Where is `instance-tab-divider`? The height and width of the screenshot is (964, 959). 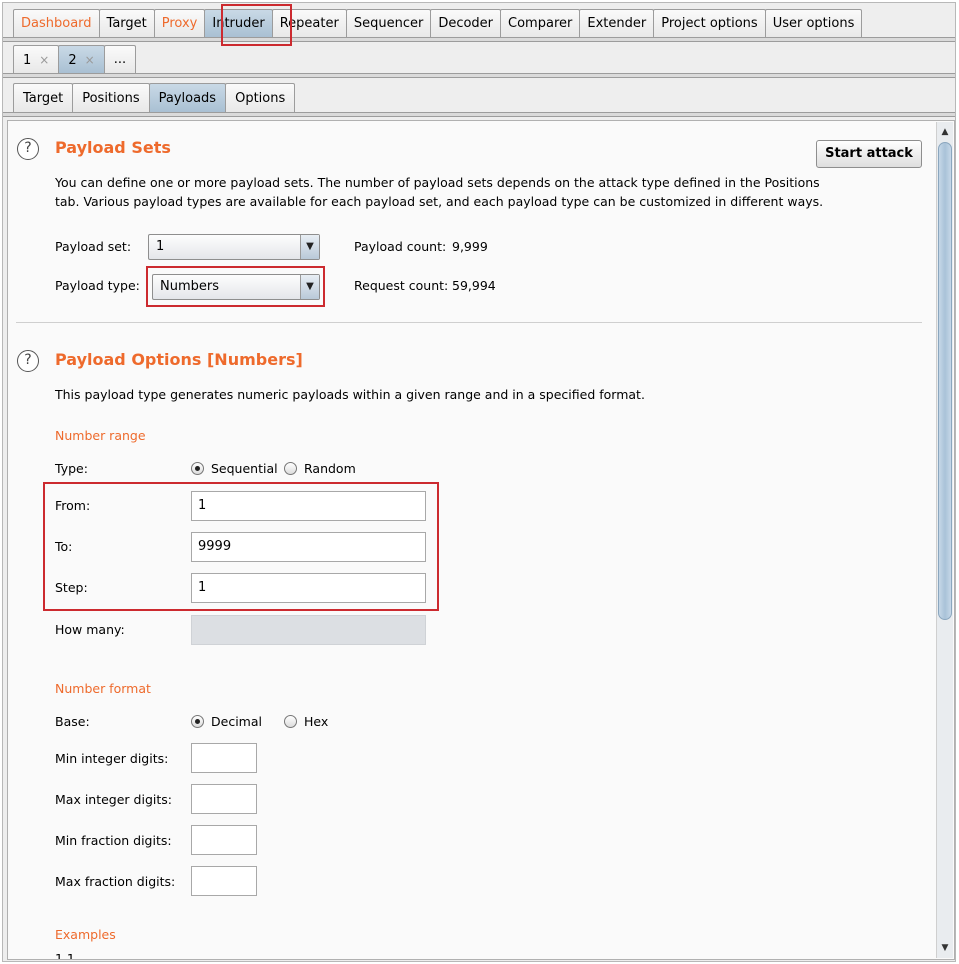
instance-tab-divider is located at coordinates (479, 75).